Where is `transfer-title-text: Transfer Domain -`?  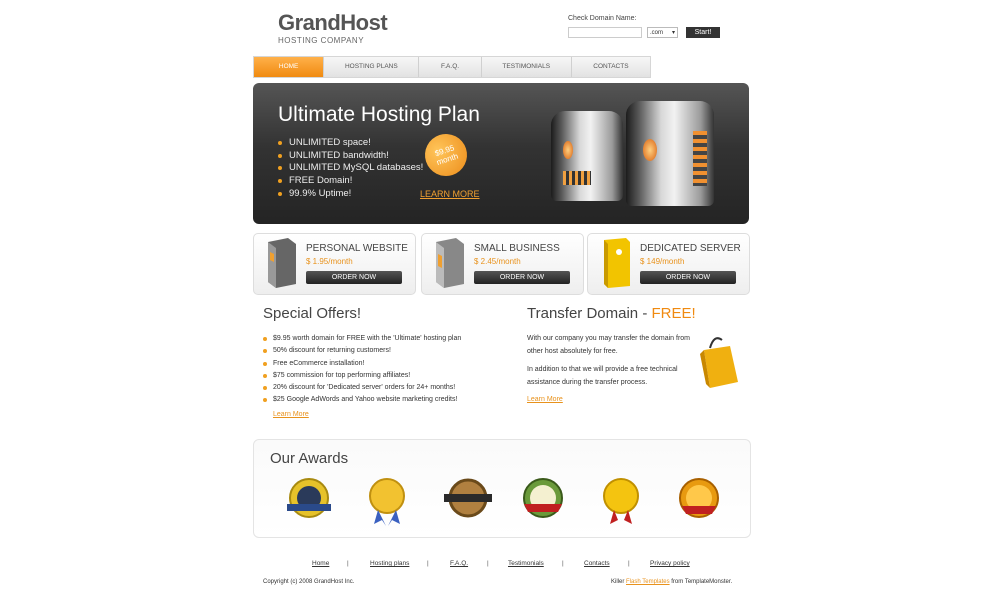
transfer-title-text: Transfer Domain - is located at coordinates (589, 313).